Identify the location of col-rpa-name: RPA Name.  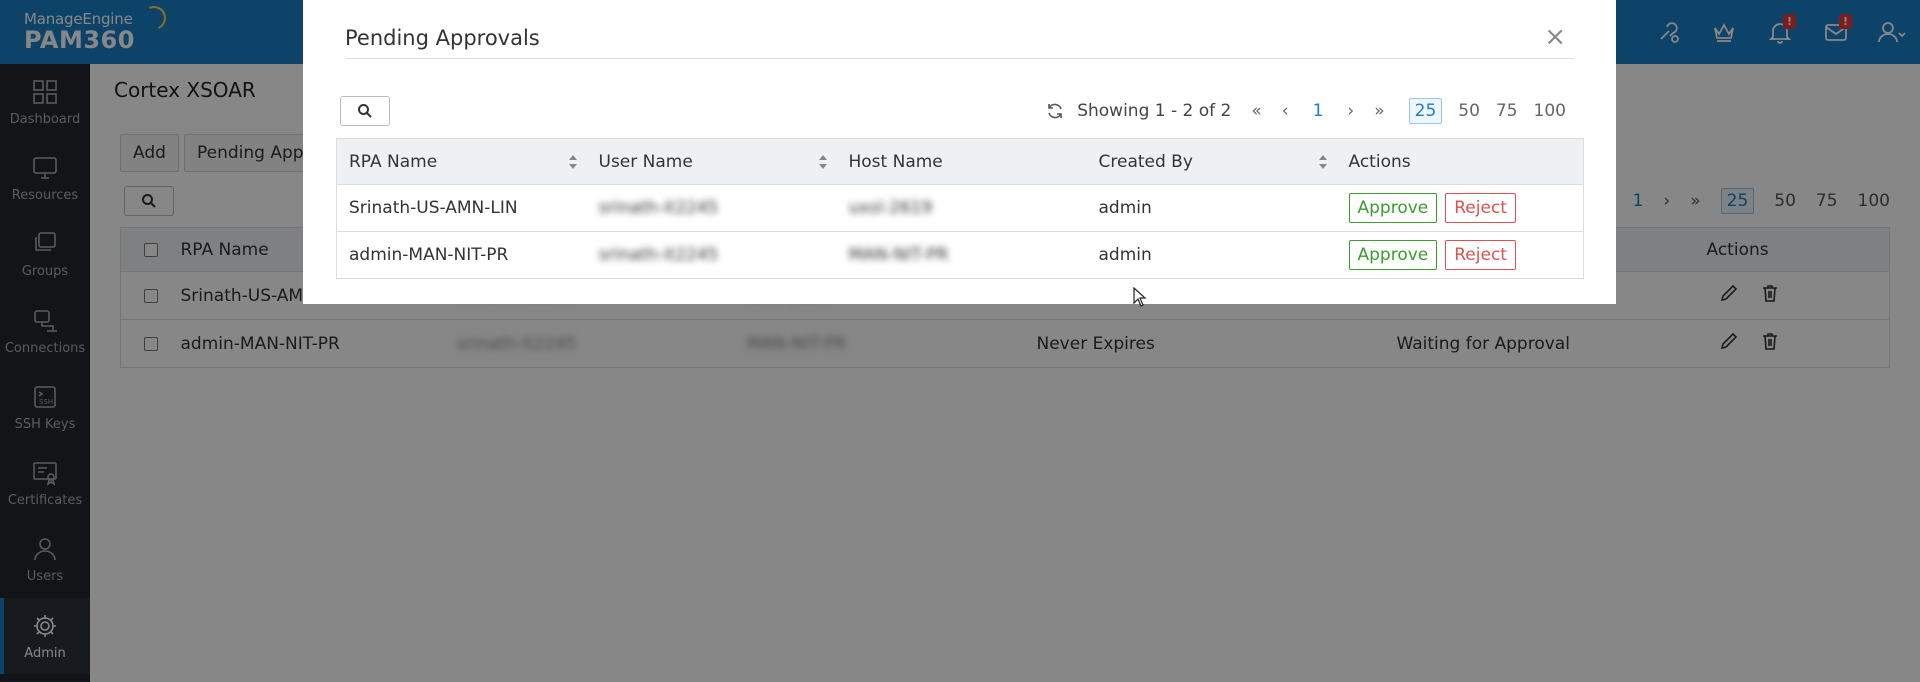
(461, 161).